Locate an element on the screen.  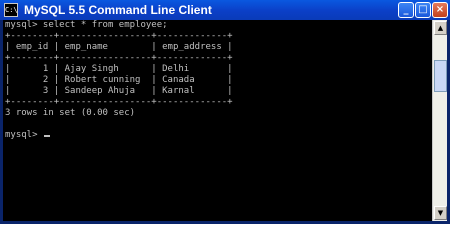
table-row: | 1 | Ajay Singh | Delhi | is located at coordinates (119, 69).